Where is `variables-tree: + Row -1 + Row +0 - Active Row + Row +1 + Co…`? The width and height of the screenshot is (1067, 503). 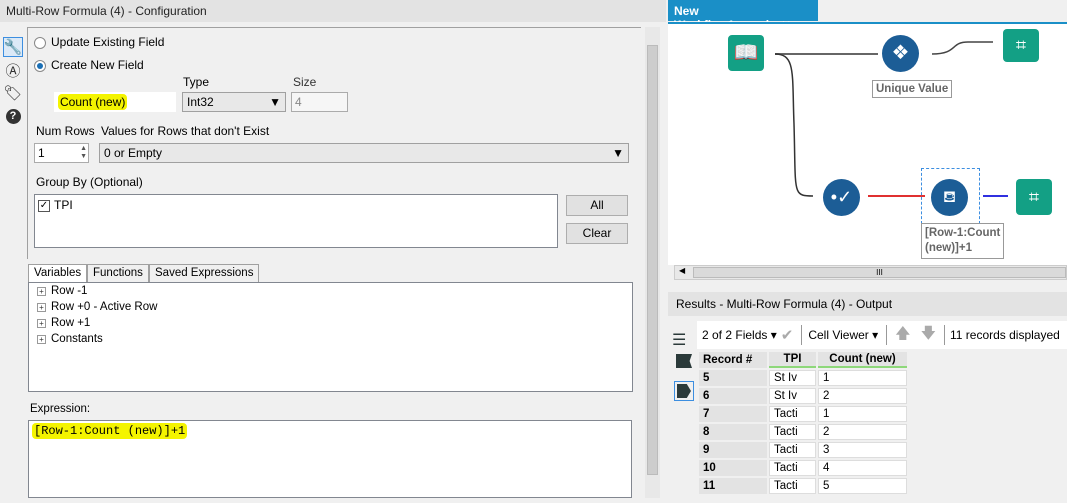
variables-tree: + Row -1 + Row +0 - Active Row + Row +1 + Co… is located at coordinates (330, 337).